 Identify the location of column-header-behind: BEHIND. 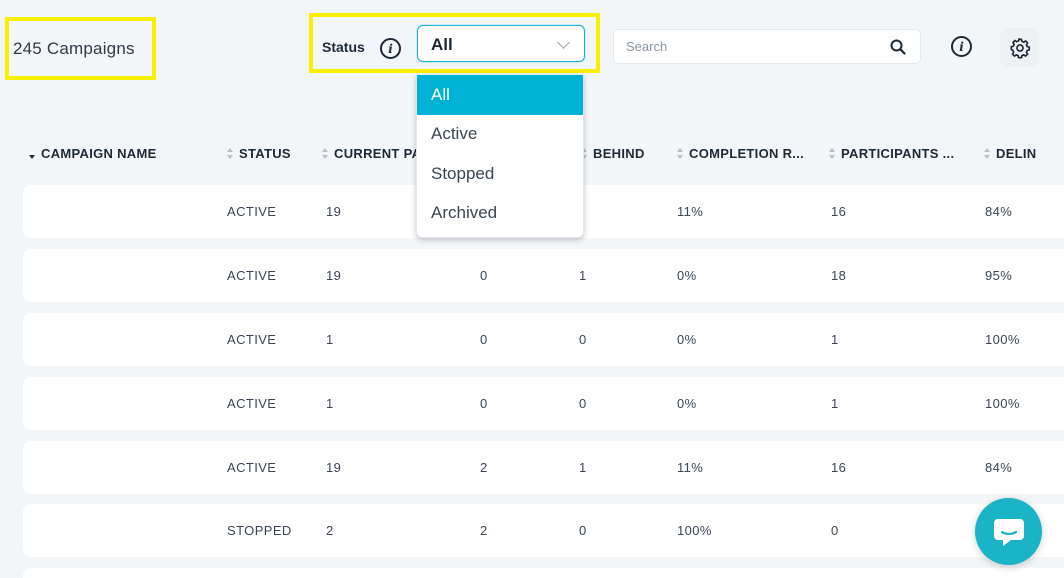
(613, 153).